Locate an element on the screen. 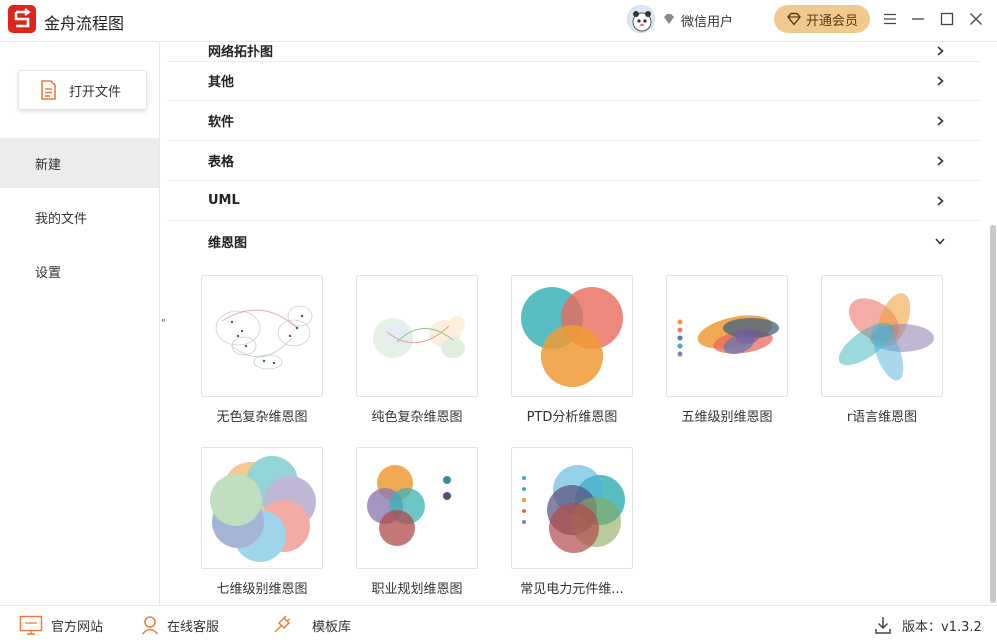 This screenshot has height=644, width=997. sidebar-item-my-files: 我的文件 is located at coordinates (79, 217).